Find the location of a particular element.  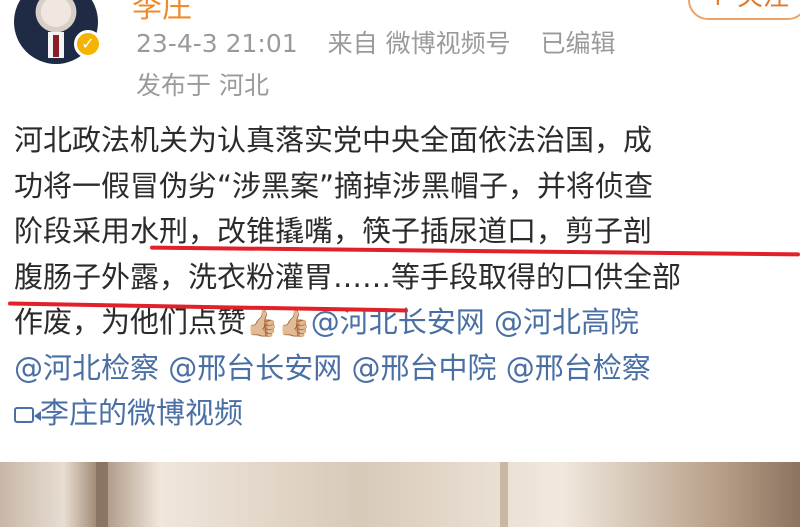

video-thumbnail is located at coordinates (400, 494).